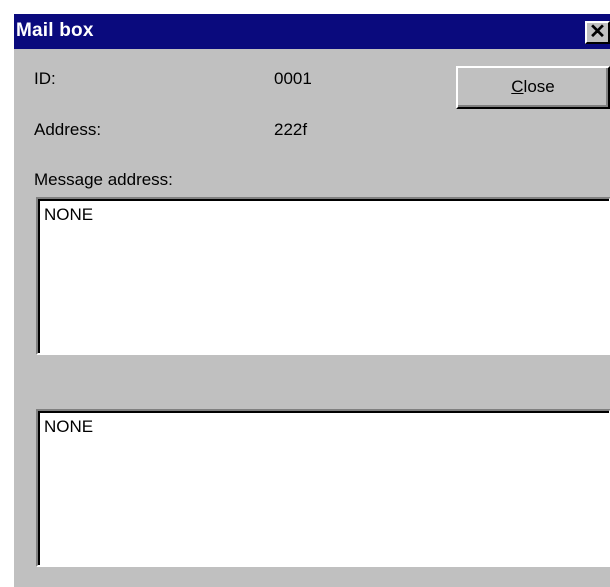 The image size is (610, 587). I want to click on close-icon: ✕, so click(597, 32).